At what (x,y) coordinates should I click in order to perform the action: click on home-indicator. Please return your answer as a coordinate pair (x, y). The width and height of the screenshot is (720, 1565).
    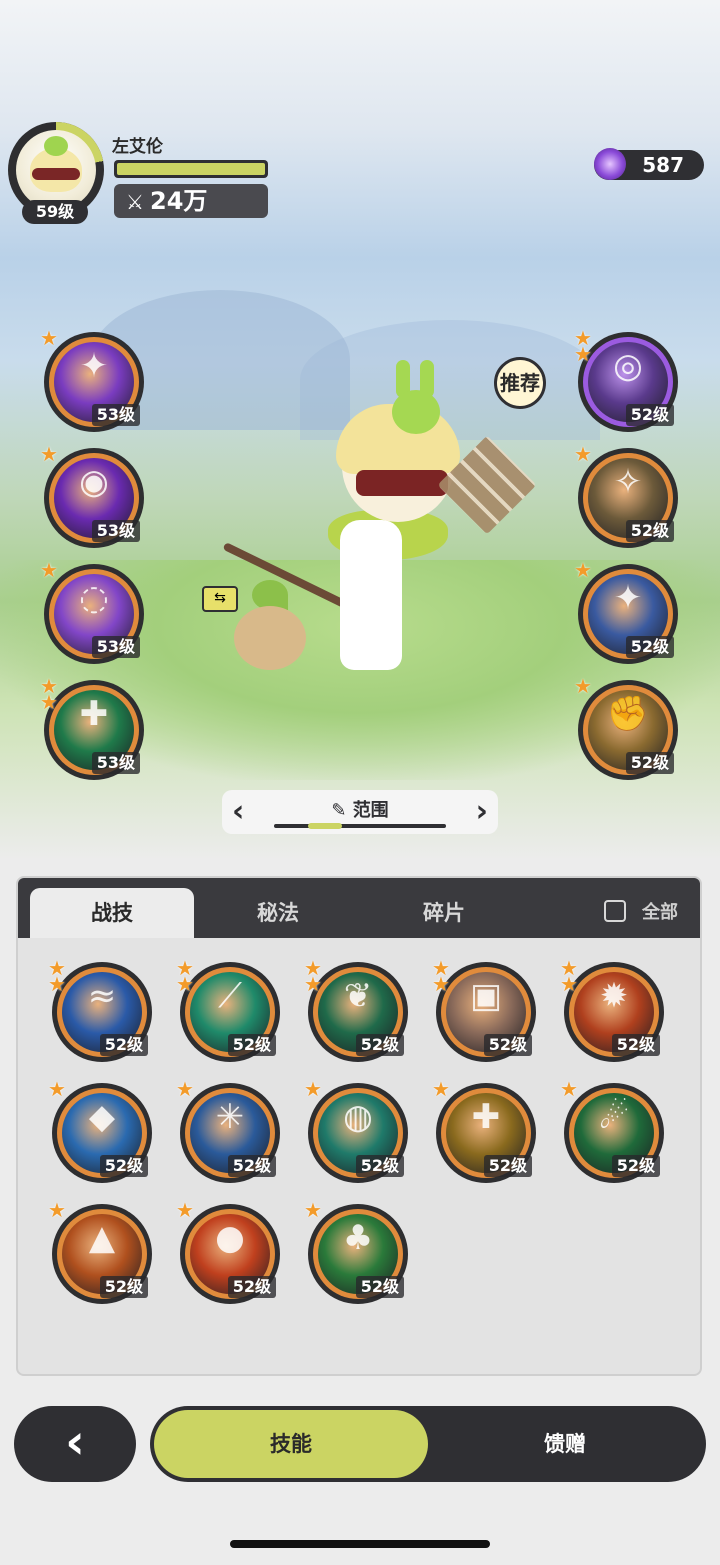
    Looking at the image, I should click on (360, 1544).